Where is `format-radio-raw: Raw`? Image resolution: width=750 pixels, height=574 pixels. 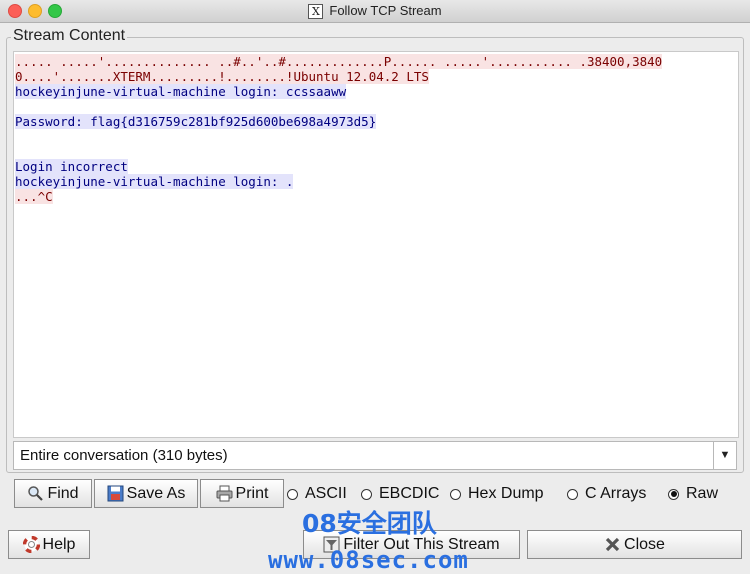 format-radio-raw: Raw is located at coordinates (693, 494).